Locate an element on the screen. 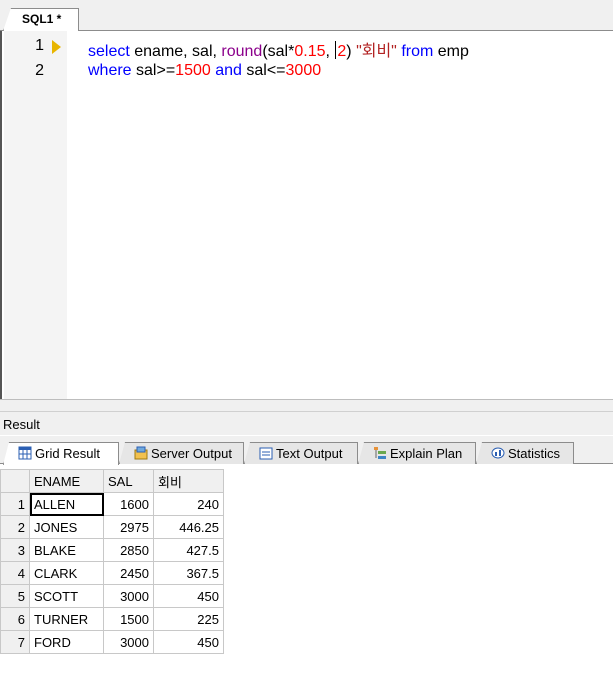  code-text: ) is located at coordinates (351, 51).